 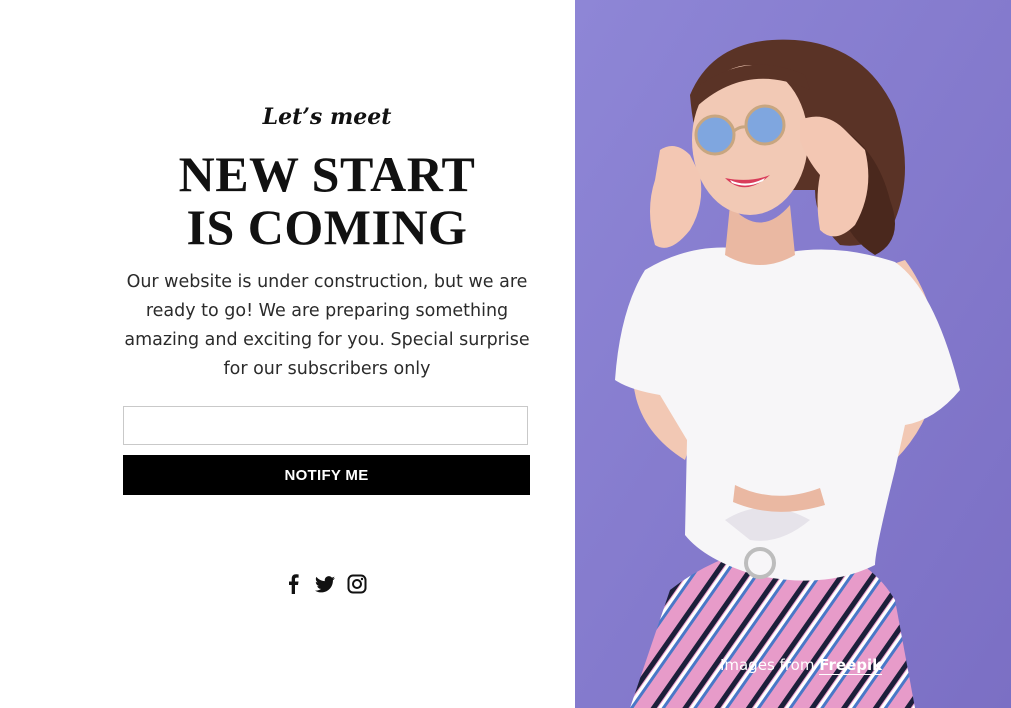 I want to click on facebook-icon, so click(x=294, y=584).